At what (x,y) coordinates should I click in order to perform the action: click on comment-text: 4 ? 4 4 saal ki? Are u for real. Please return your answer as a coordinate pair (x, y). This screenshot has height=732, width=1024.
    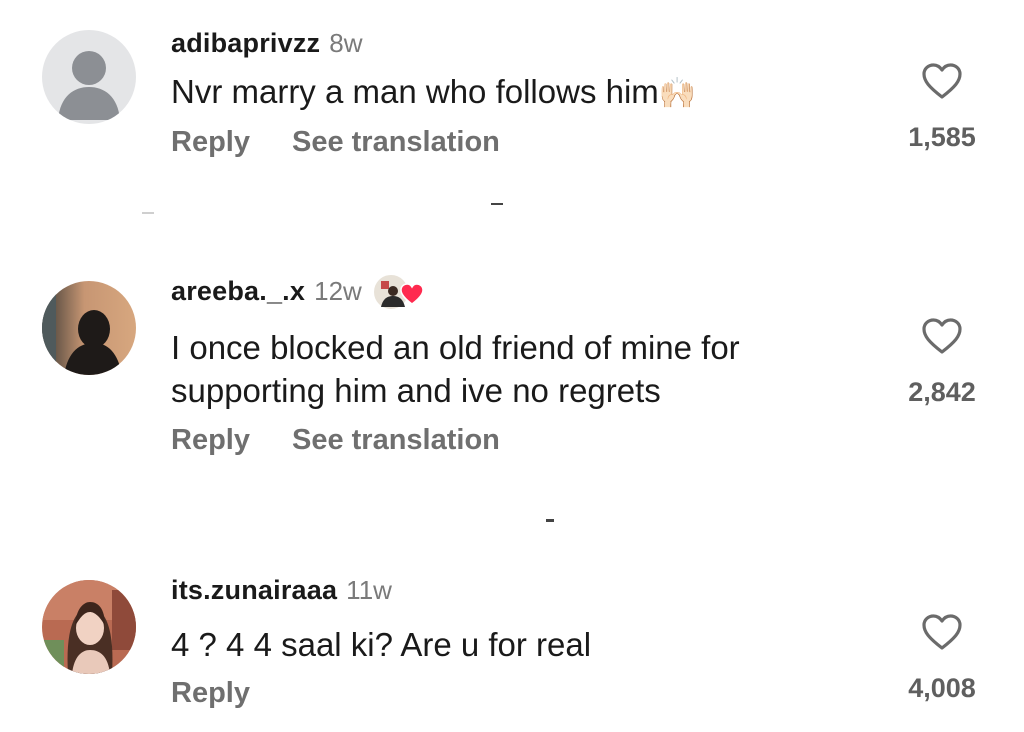
    Looking at the image, I should click on (381, 644).